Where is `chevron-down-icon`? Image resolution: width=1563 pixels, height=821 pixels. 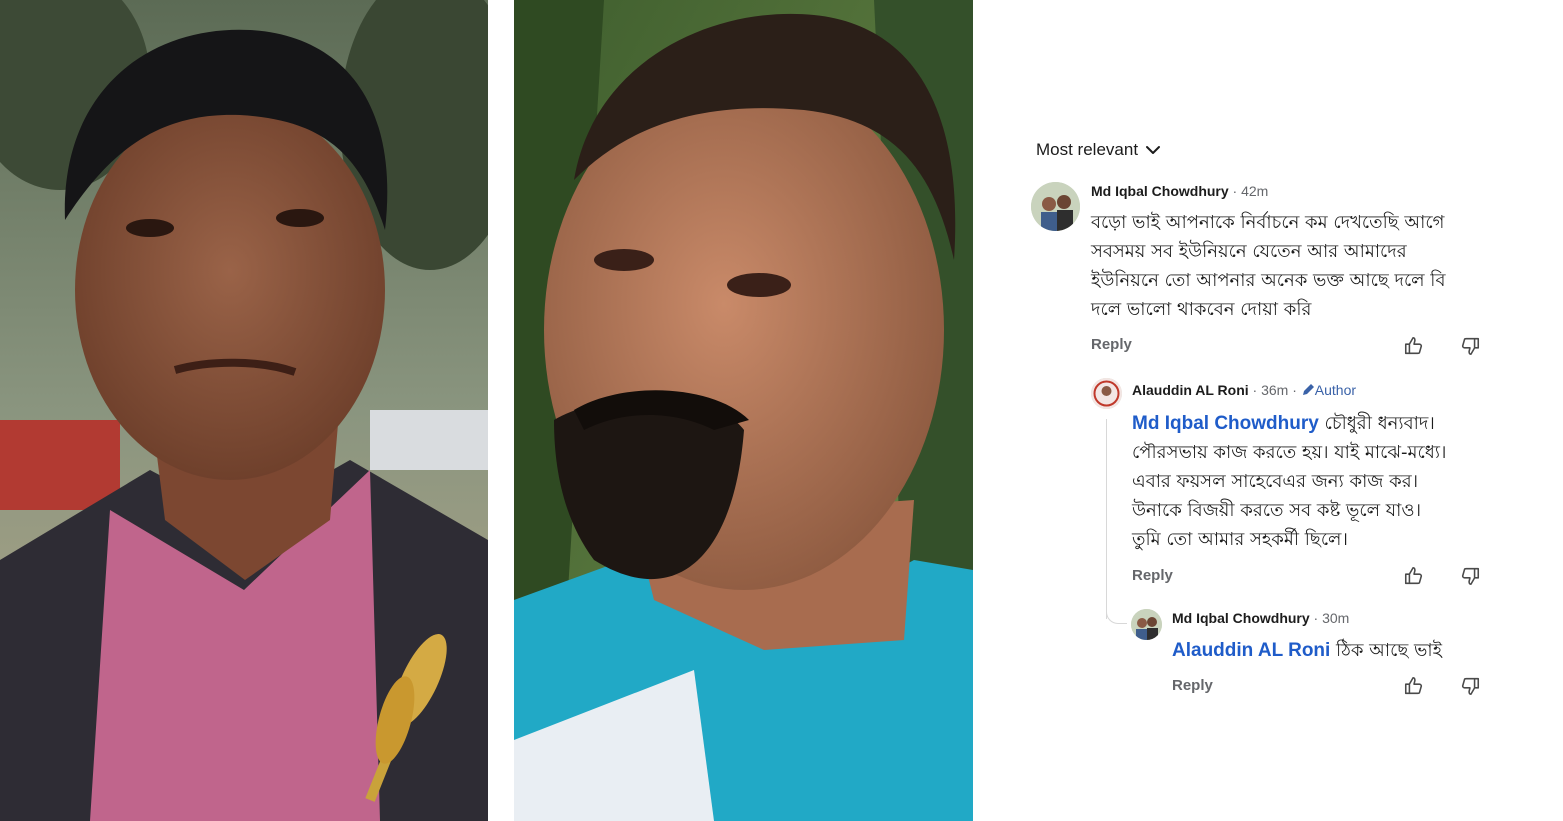
chevron-down-icon is located at coordinates (1153, 150).